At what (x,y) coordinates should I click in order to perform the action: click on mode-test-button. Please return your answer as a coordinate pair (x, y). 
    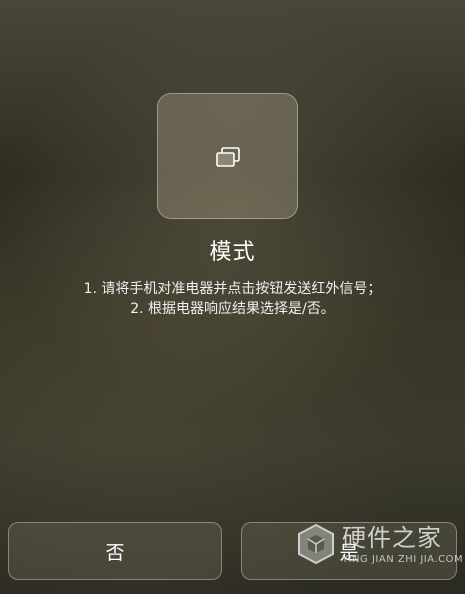
    Looking at the image, I should click on (227, 156).